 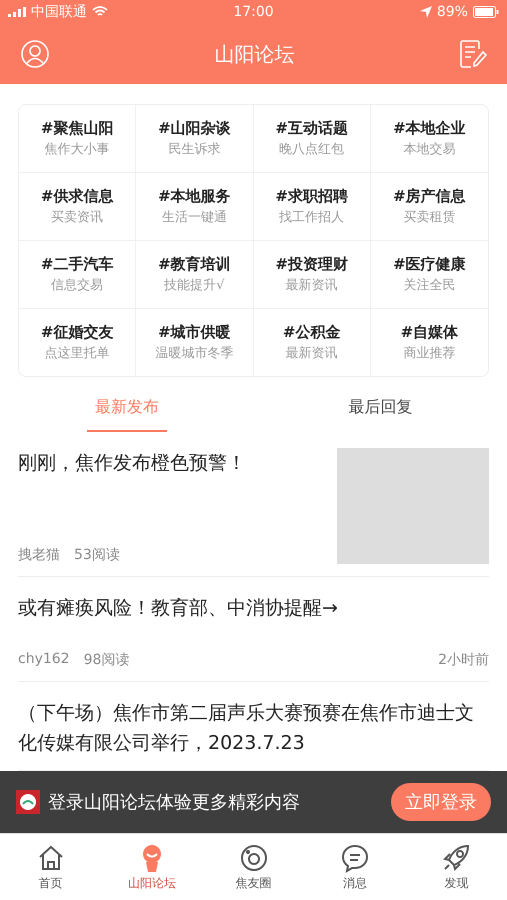 What do you see at coordinates (429, 207) in the screenshot?
I see `topic-item: #房产信息 买卖租赁` at bounding box center [429, 207].